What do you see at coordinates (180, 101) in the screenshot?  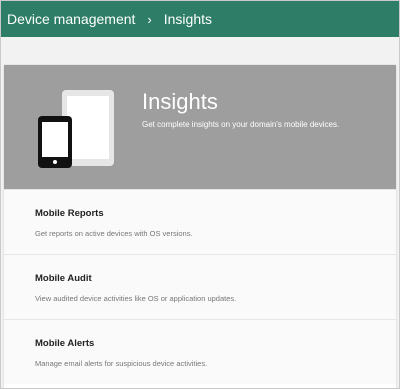 I see `hero-title: Insights` at bounding box center [180, 101].